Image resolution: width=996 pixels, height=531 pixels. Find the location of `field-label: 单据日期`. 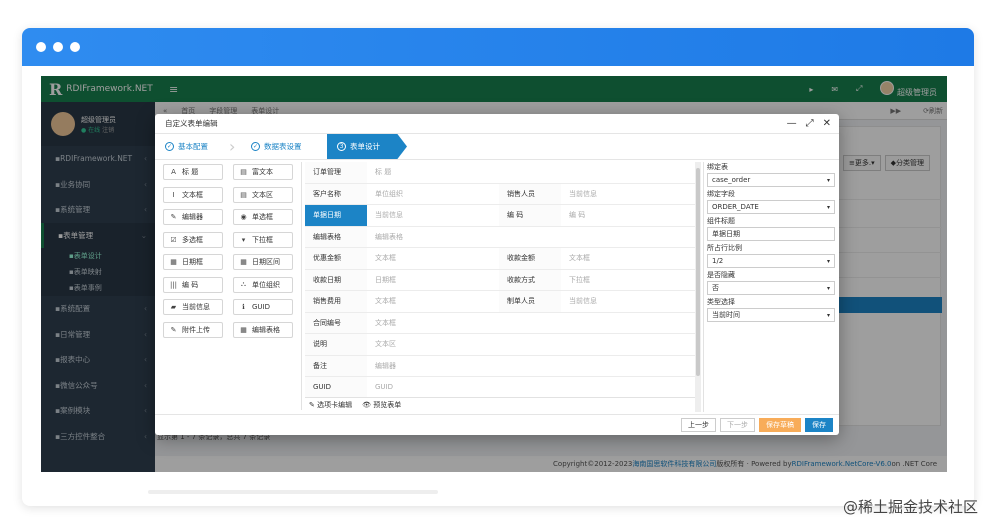

field-label: 单据日期 is located at coordinates (336, 215).